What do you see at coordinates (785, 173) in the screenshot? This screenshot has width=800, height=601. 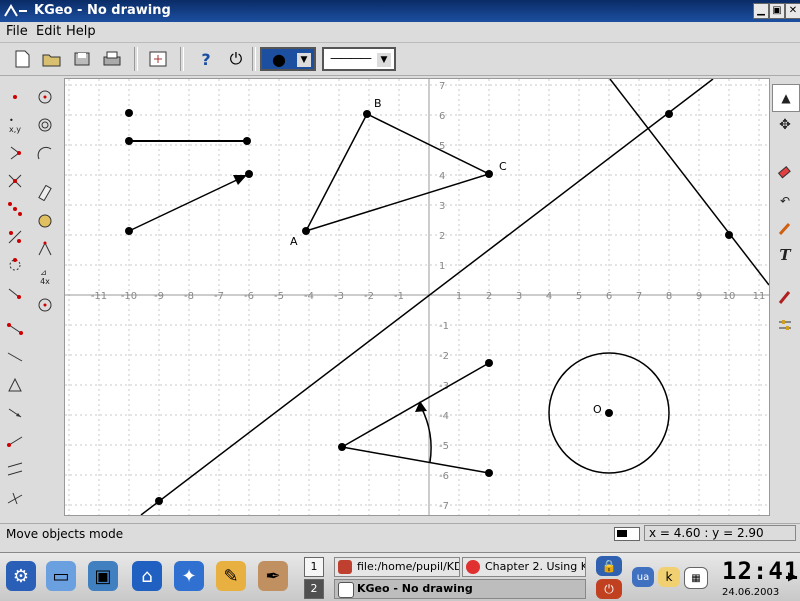 I see `eraser-icon` at bounding box center [785, 173].